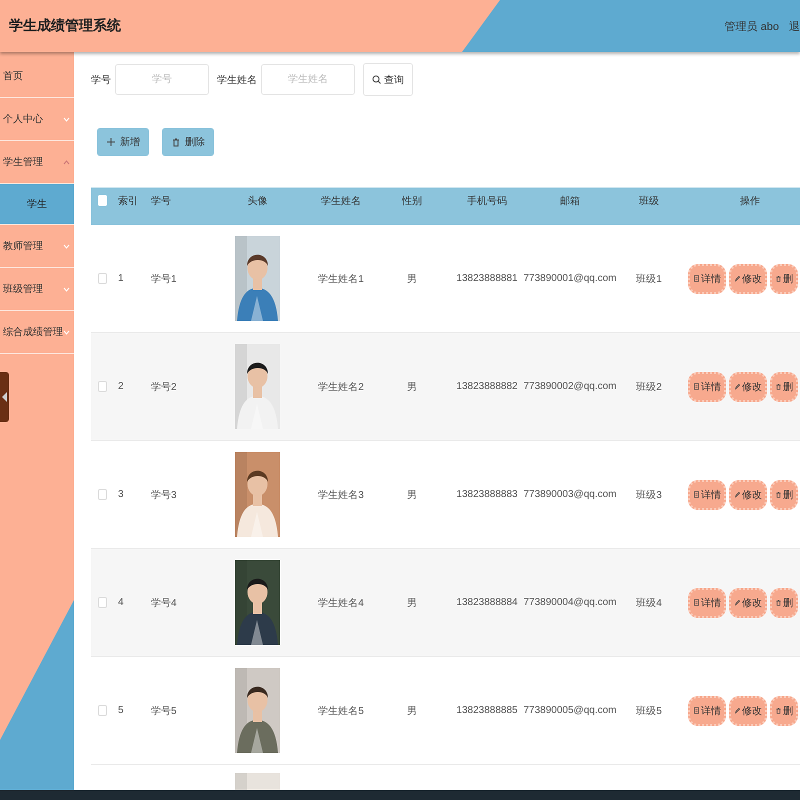  What do you see at coordinates (341, 279) in the screenshot?
I see `table-cell-text: 学生姓名1` at bounding box center [341, 279].